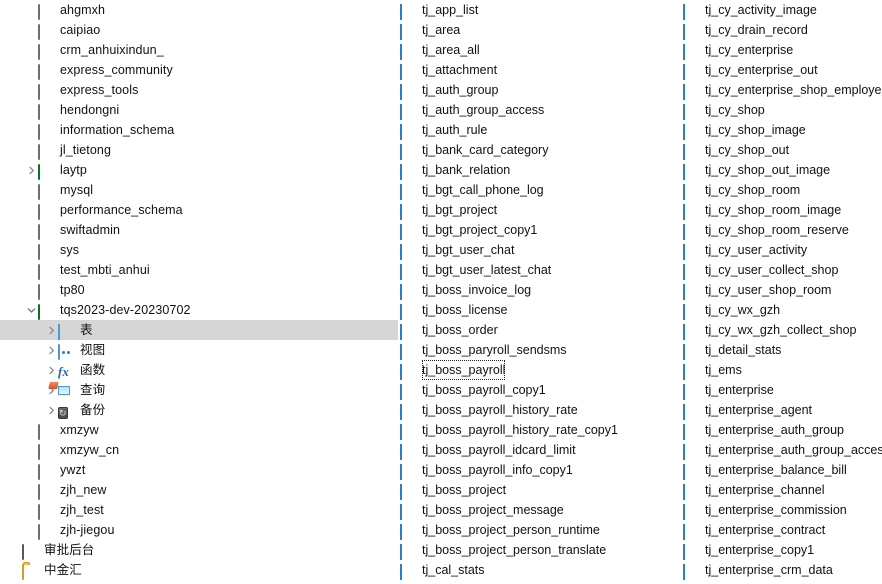 The width and height of the screenshot is (882, 584). I want to click on tree-item-node-27: 审批后台, so click(199, 550).